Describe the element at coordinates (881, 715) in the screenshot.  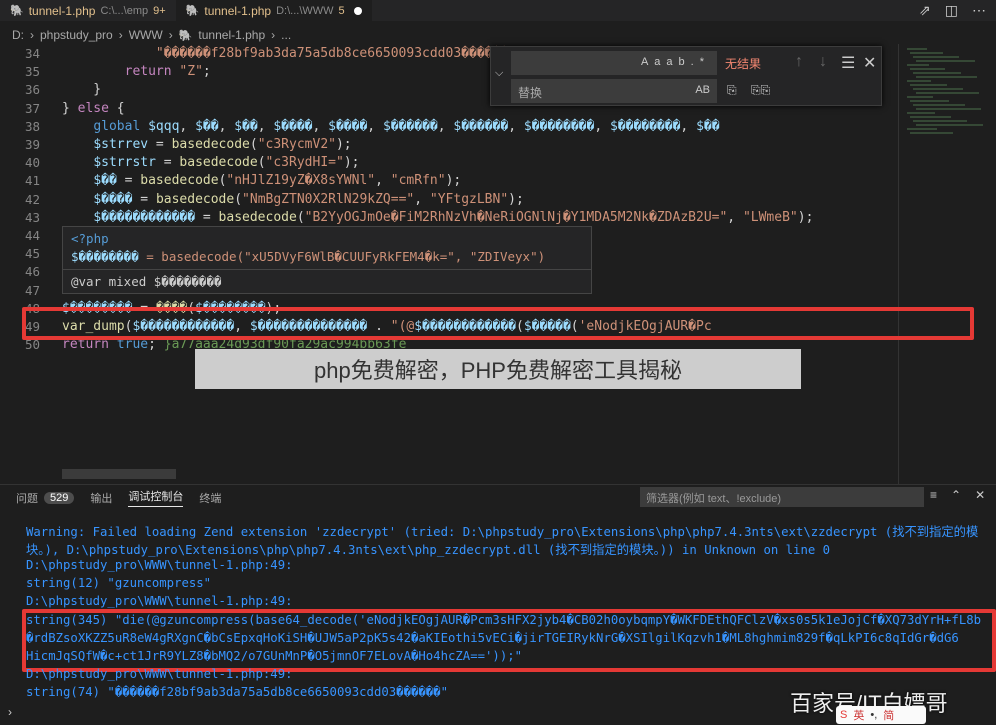
I see `ime-toolbar: S 英 •, 简` at that location.